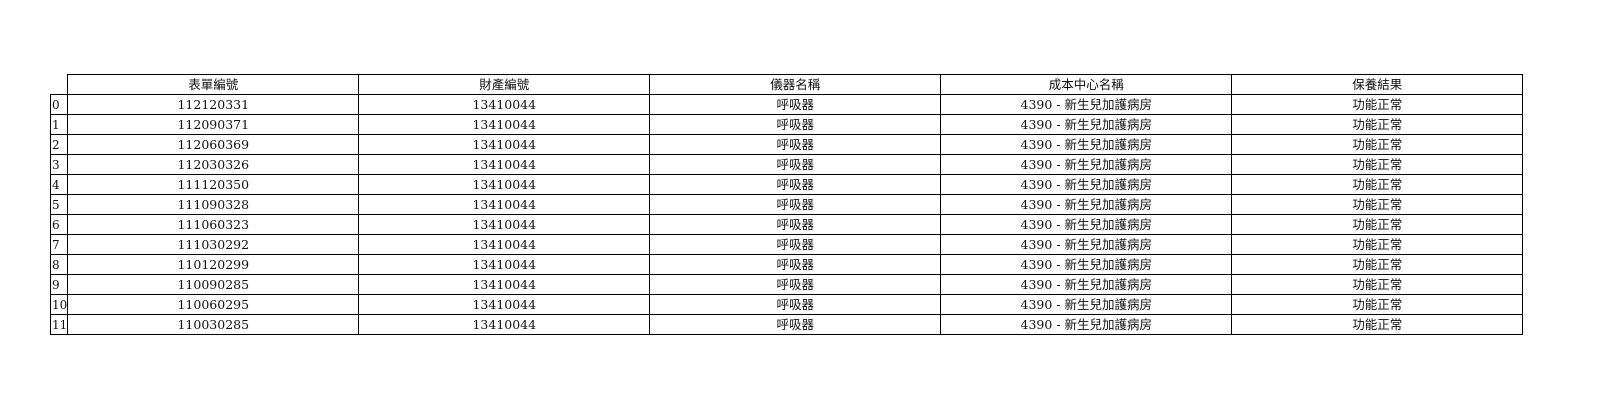  I want to click on row-index: 10, so click(59, 304).